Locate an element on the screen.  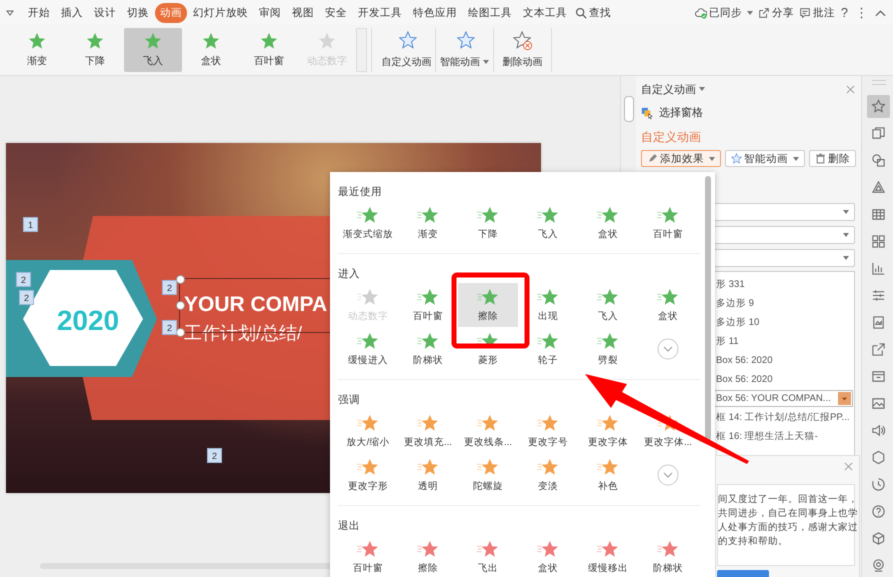
section-heading: 最近使用 is located at coordinates (360, 192).